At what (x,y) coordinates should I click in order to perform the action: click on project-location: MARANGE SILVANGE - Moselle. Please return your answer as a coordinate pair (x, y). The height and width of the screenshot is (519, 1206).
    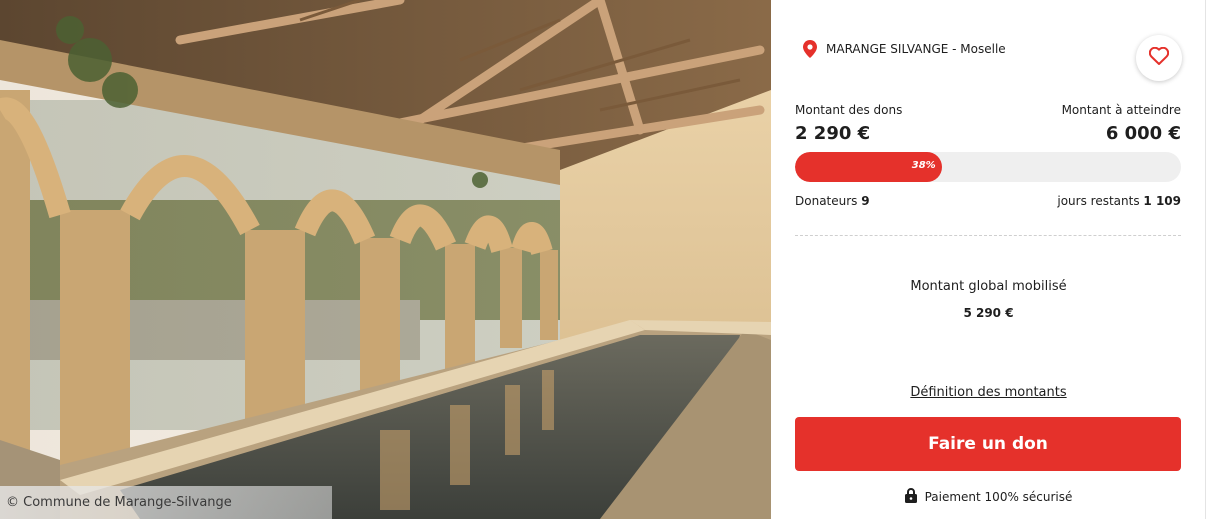
    Looking at the image, I should click on (904, 49).